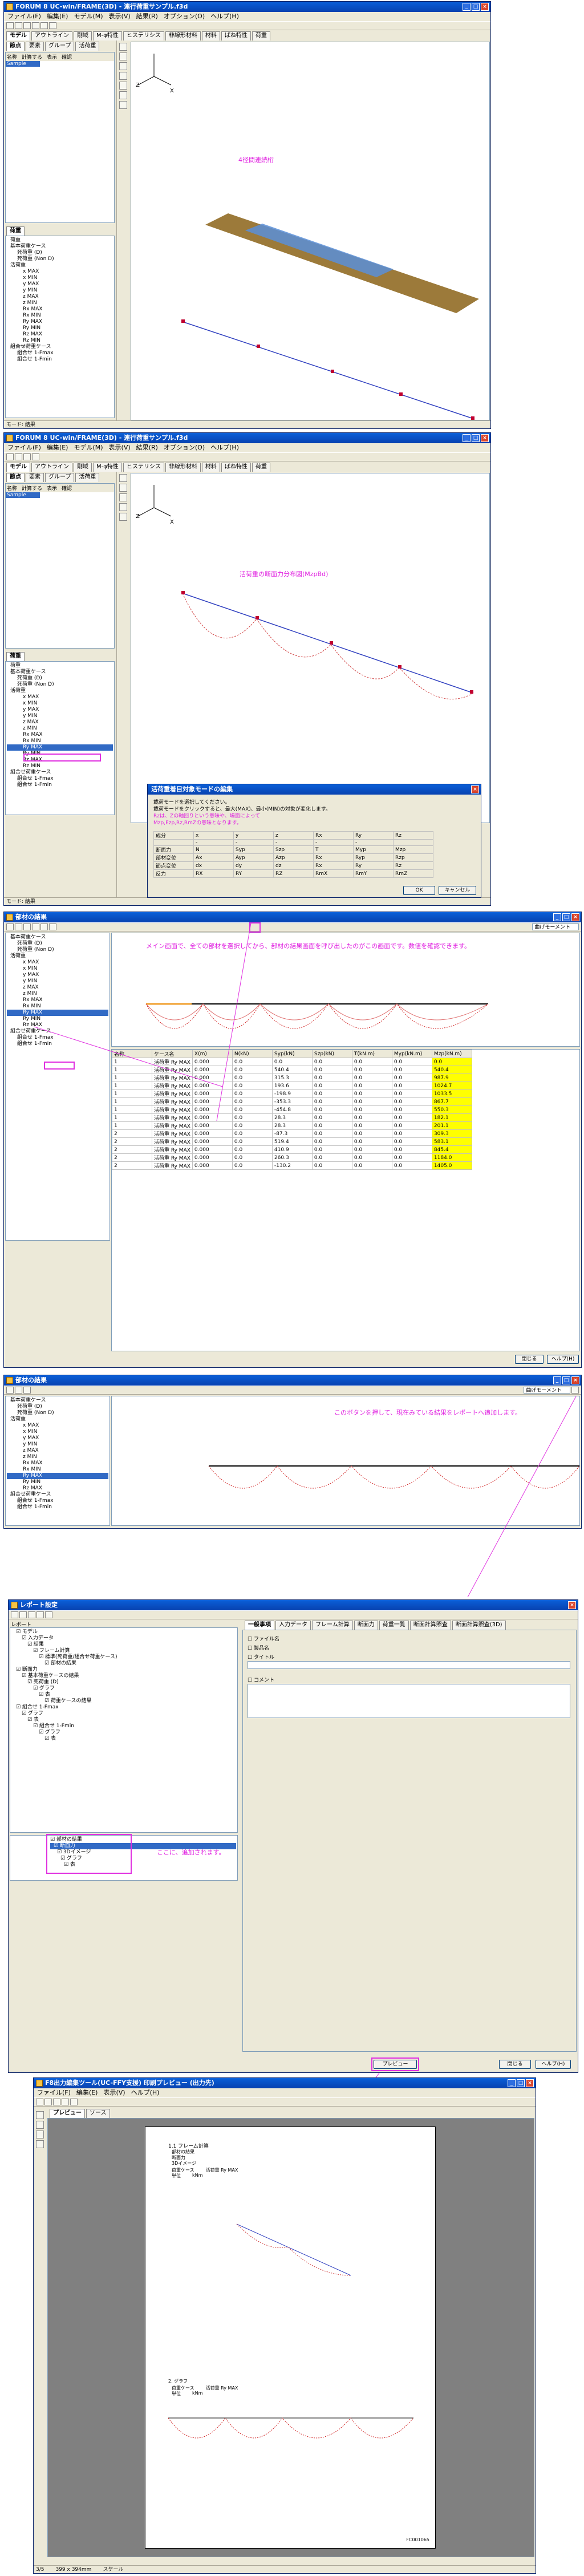  I want to click on tab-check: 断面計算照査, so click(430, 1625).